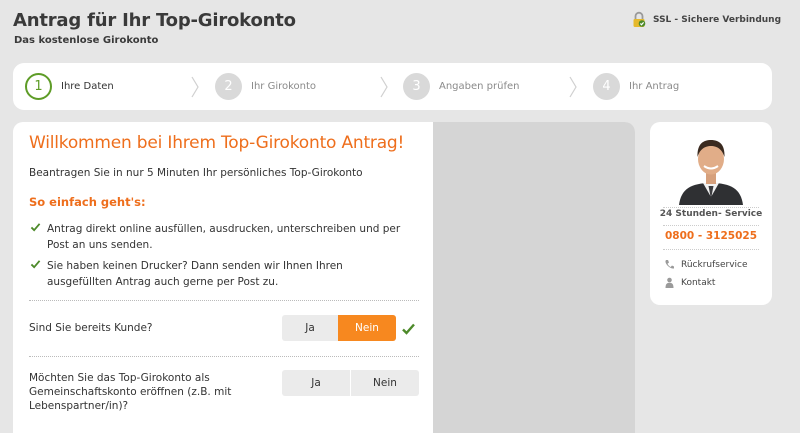  I want to click on lock-icon, so click(639, 19).